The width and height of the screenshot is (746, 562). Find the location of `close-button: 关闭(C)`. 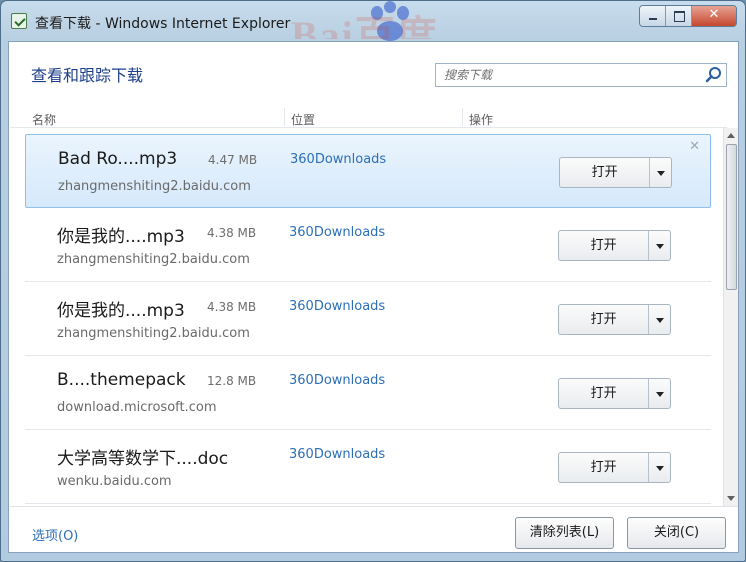

close-button: 关闭(C) is located at coordinates (676, 533).